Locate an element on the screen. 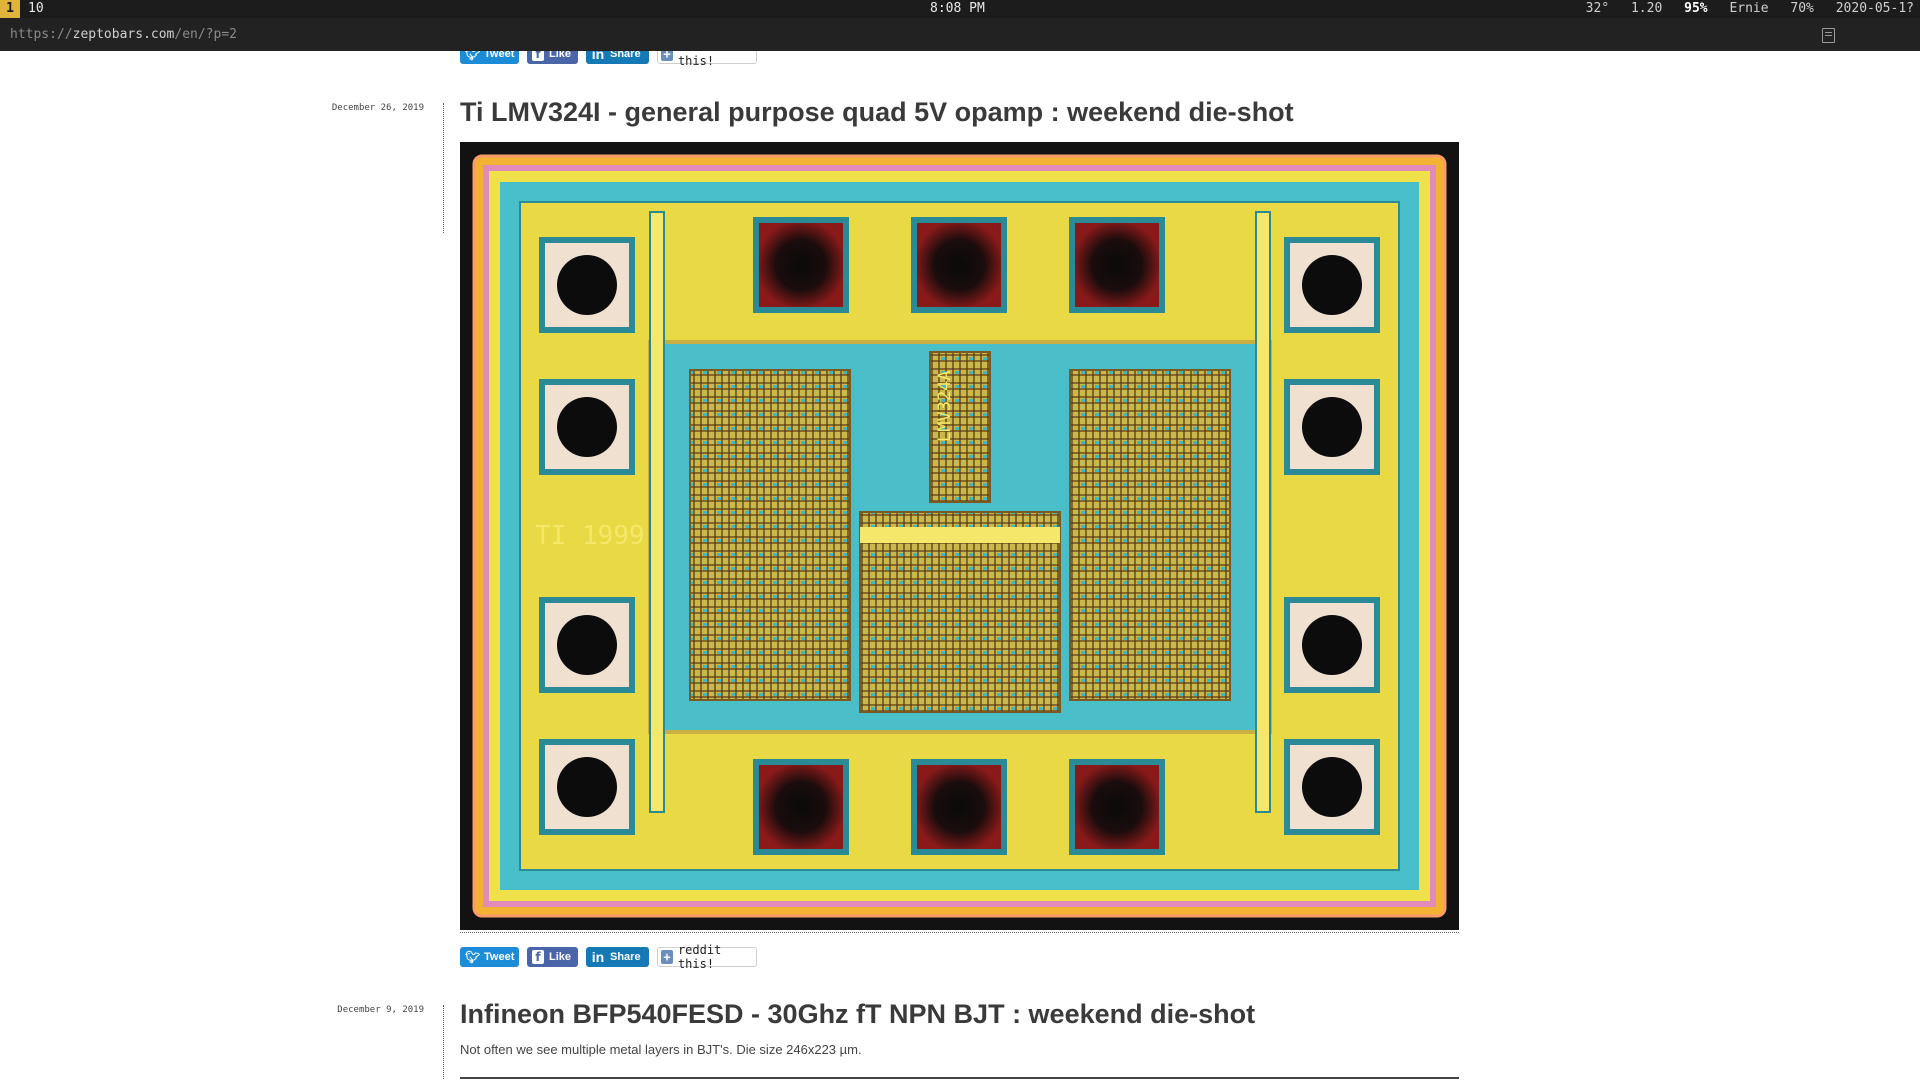 The image size is (1920, 1080). url-path: /en/?p=2 is located at coordinates (205, 34).